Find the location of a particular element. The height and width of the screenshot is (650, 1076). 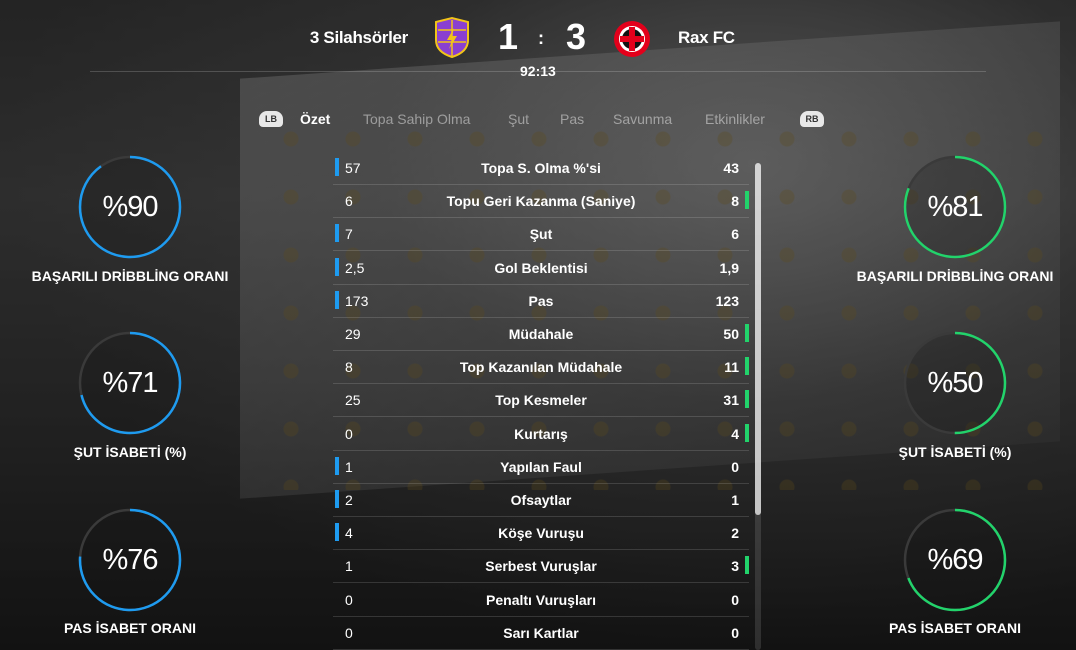

home-gauge-value: %76 is located at coordinates (130, 560).